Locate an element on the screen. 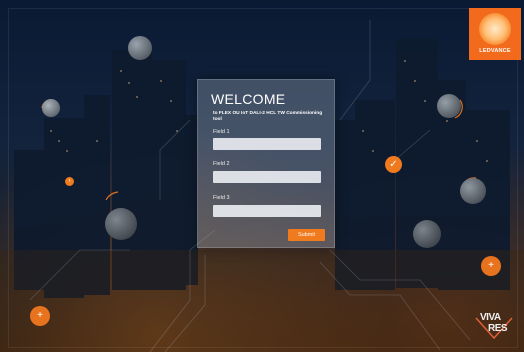 Image resolution: width=524 pixels, height=352 pixels. page-title: WELCOME is located at coordinates (248, 99).